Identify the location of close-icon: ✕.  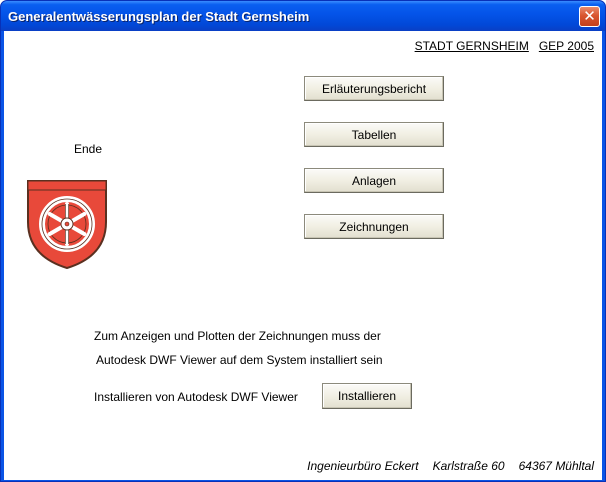
(589, 16).